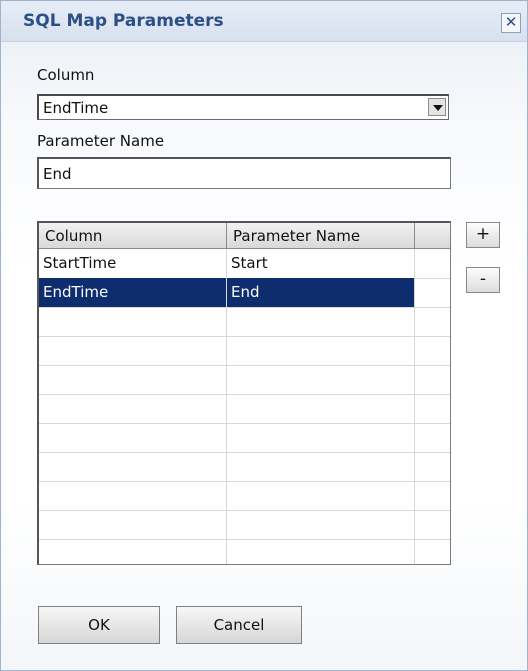 The image size is (528, 671). What do you see at coordinates (243, 107) in the screenshot?
I see `column-select: EndTime` at bounding box center [243, 107].